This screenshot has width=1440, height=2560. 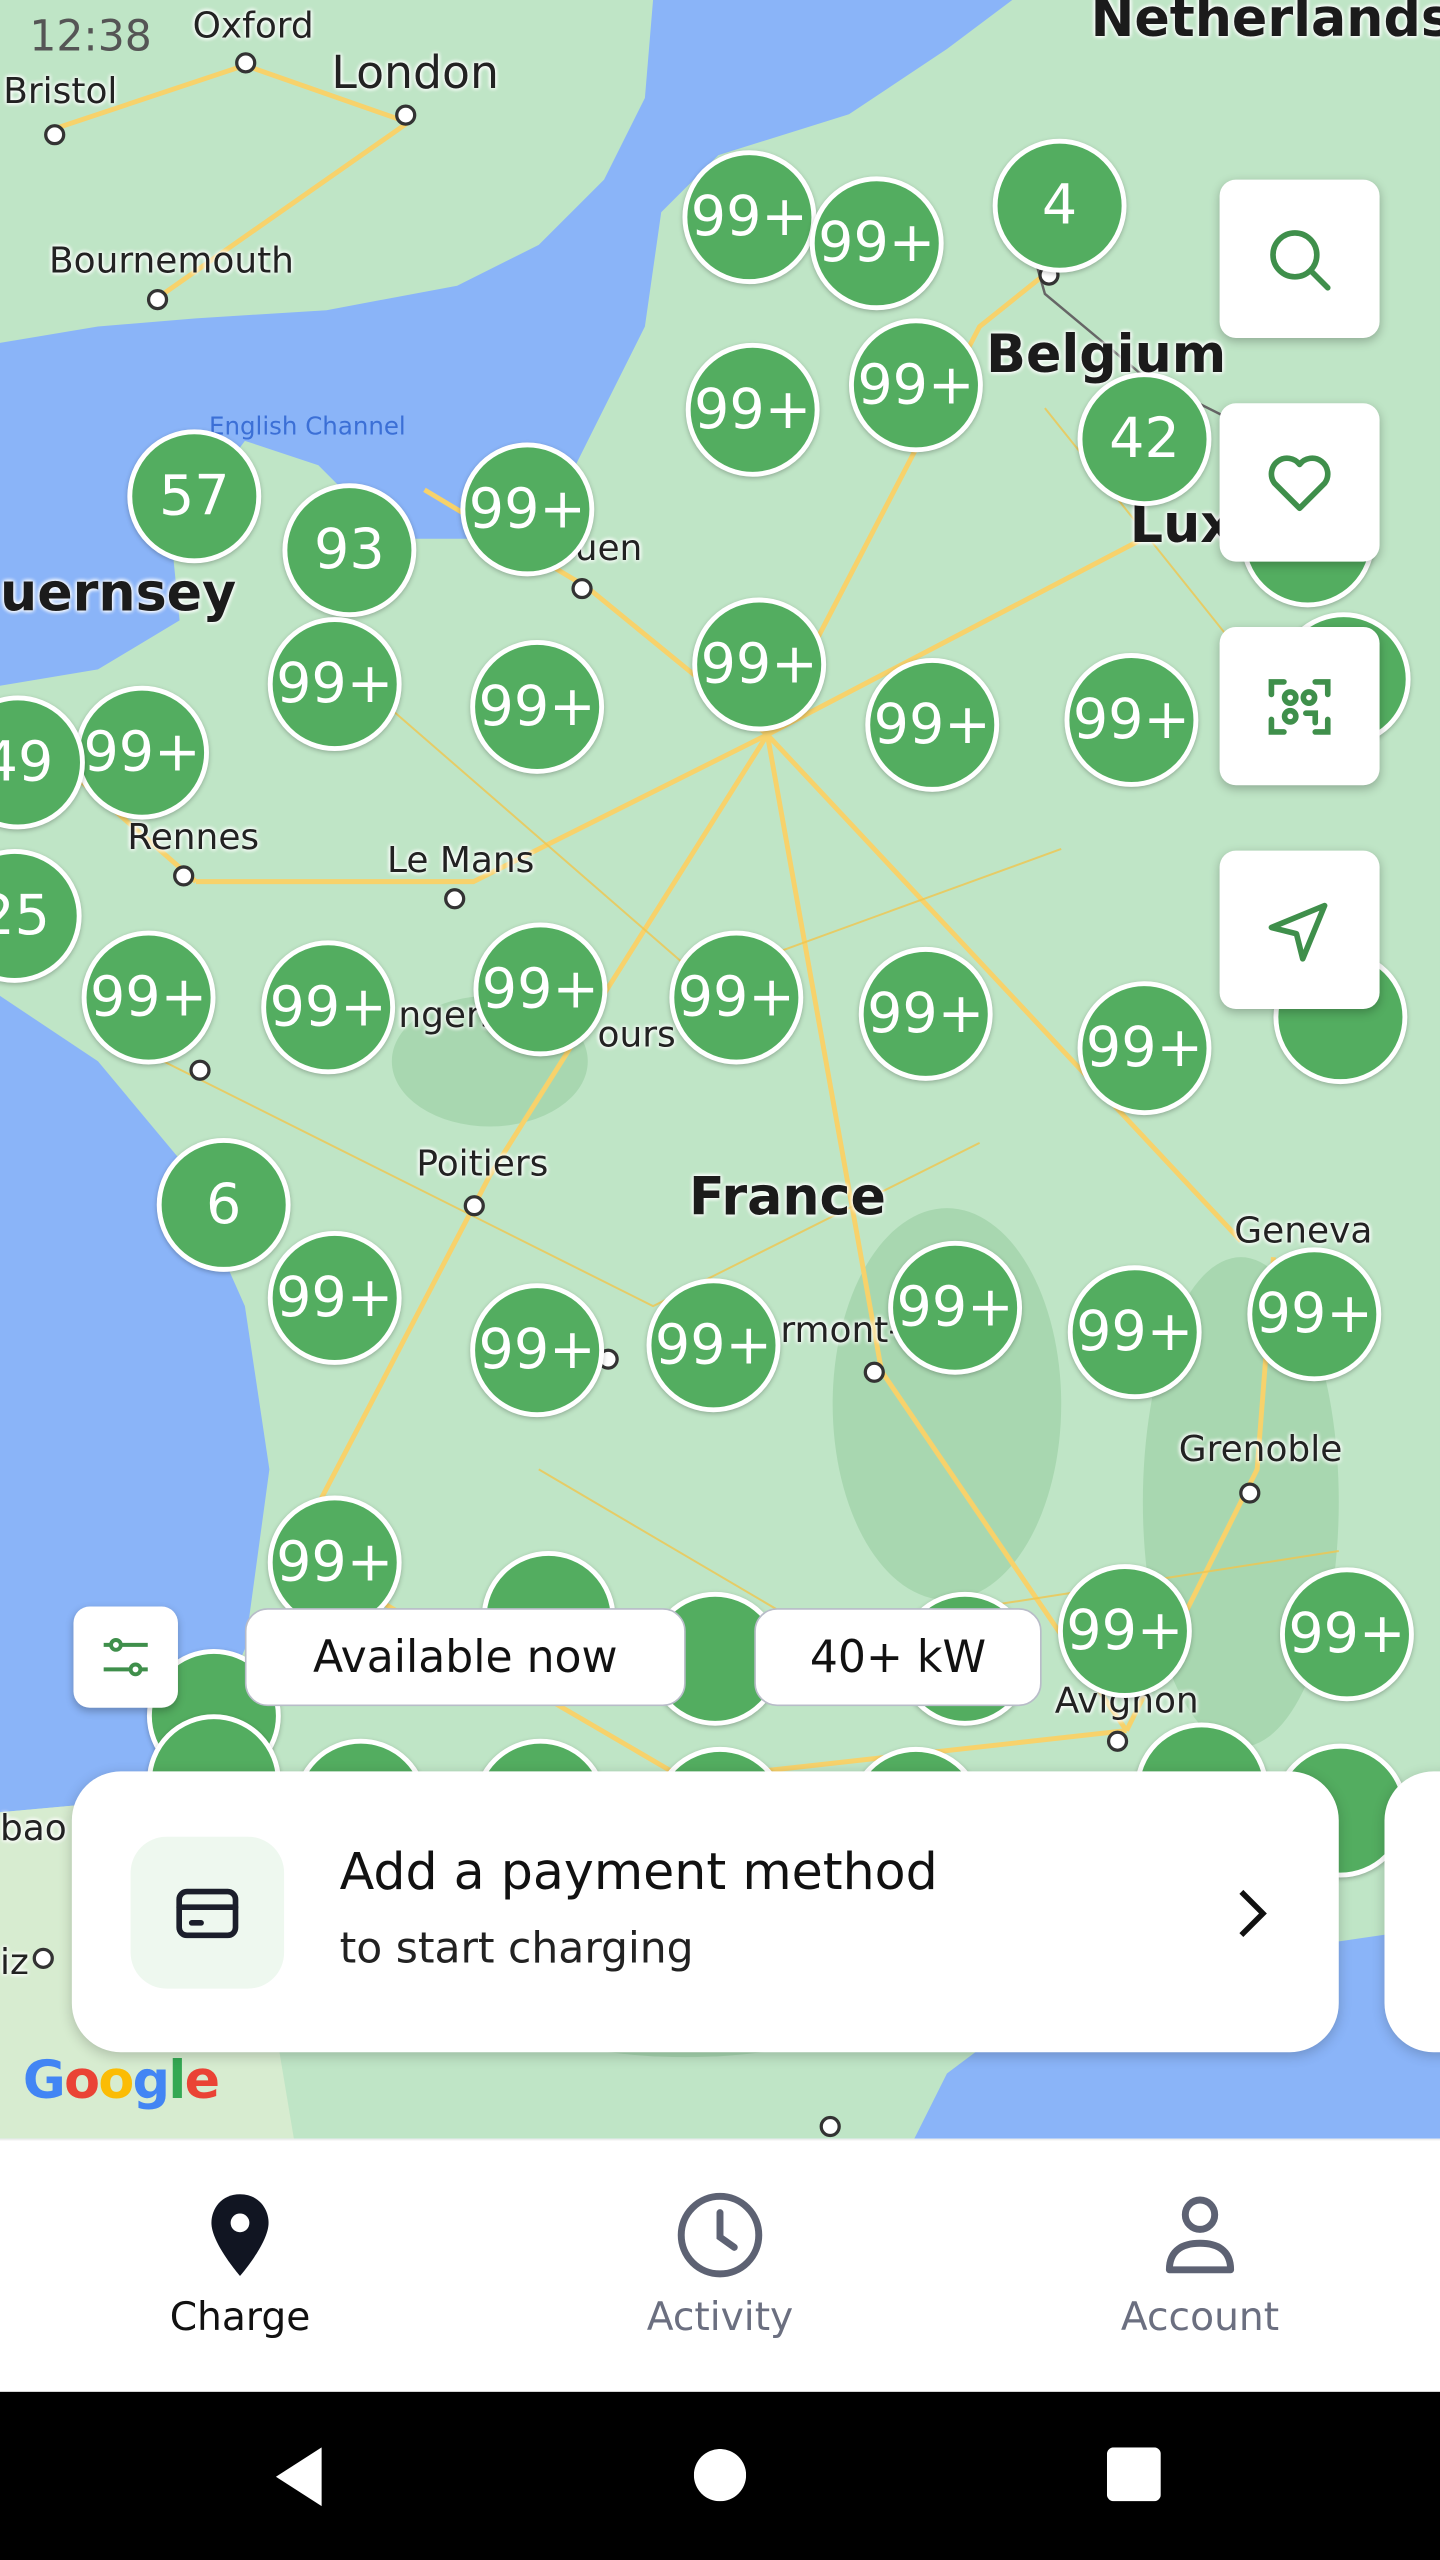 I want to click on map-label-grenoble: Grenoble, so click(x=1260, y=1451).